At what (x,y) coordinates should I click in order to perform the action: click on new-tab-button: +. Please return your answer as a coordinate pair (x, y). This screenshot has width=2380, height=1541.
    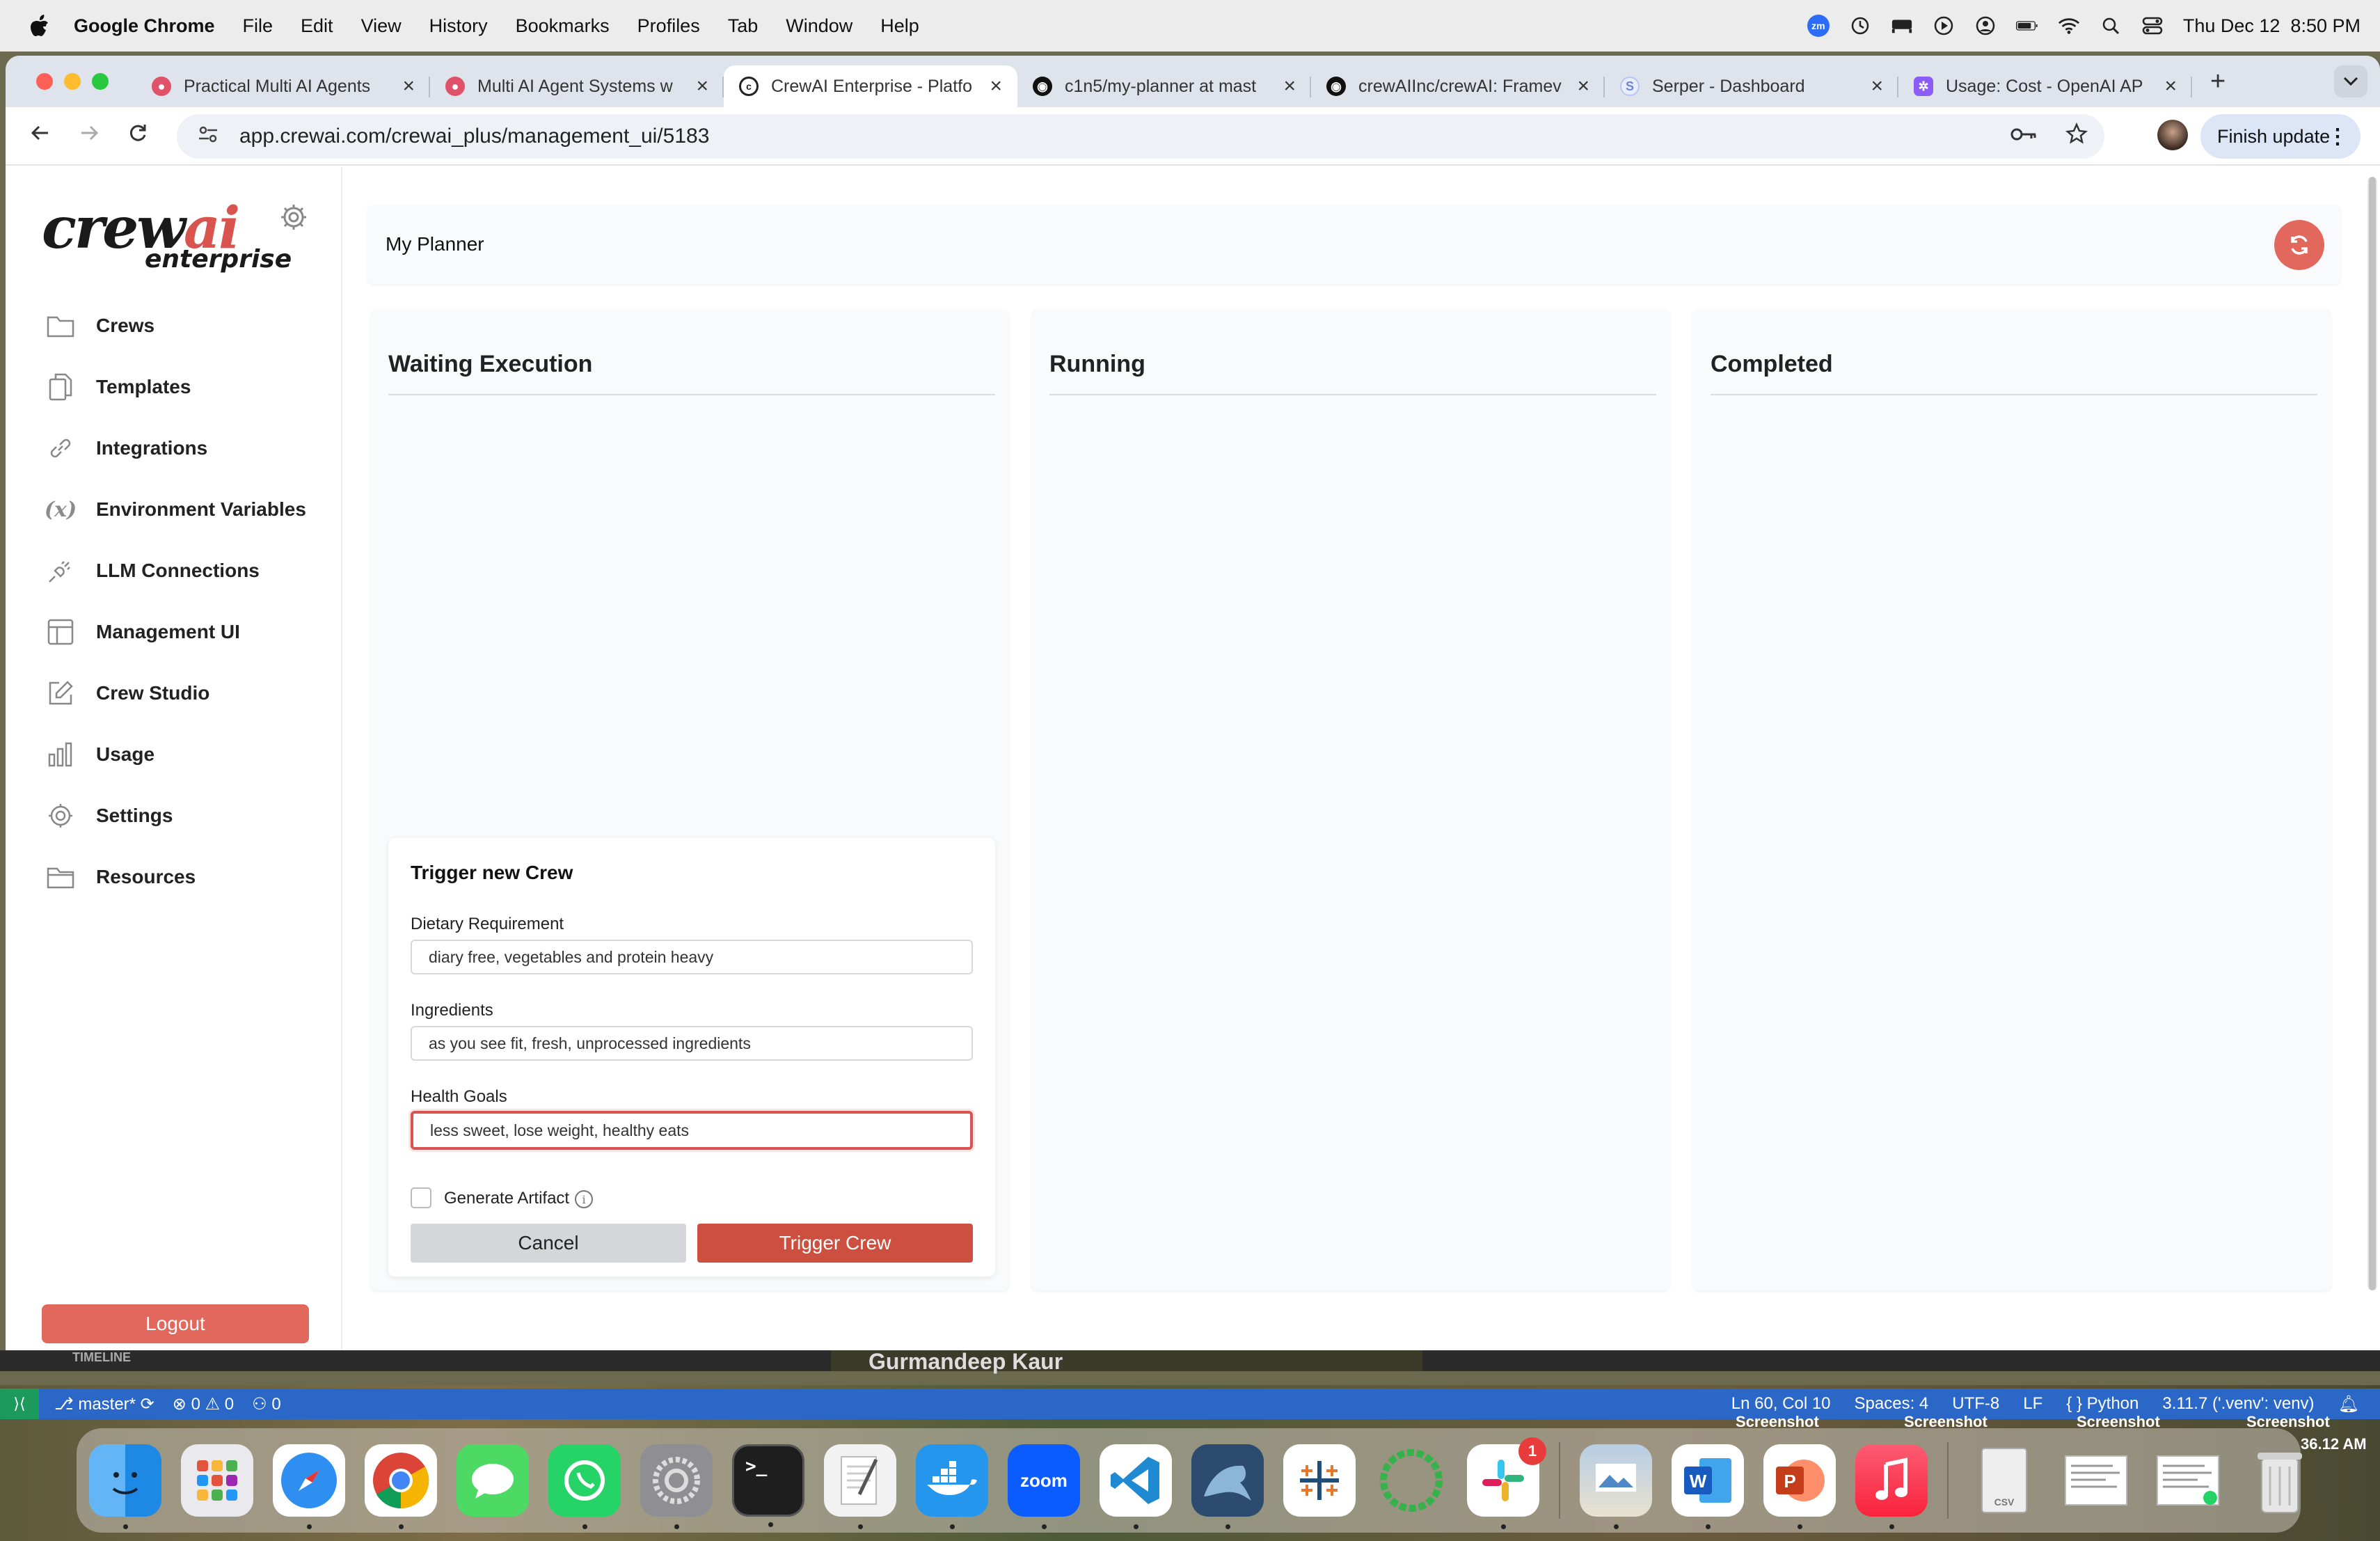
    Looking at the image, I should click on (2218, 82).